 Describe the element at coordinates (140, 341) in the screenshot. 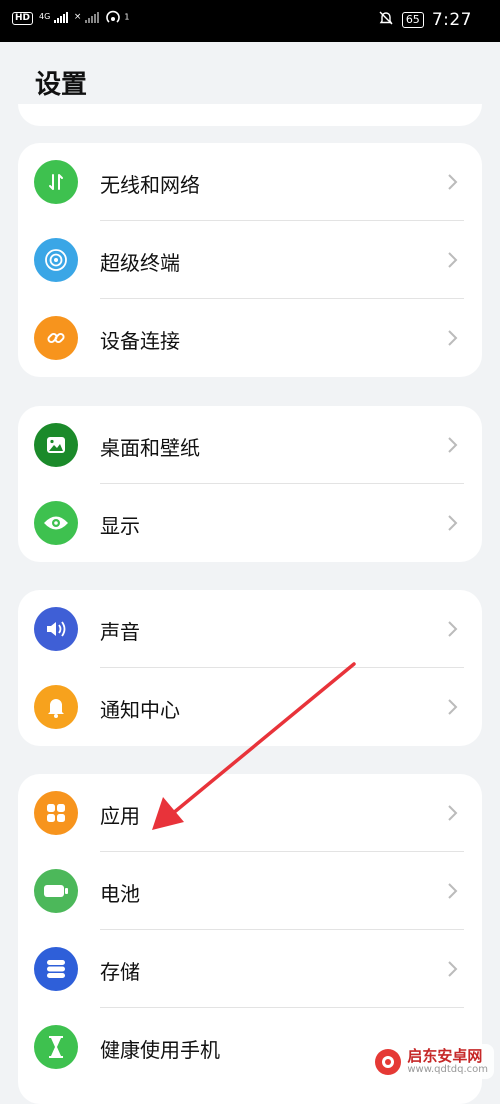

I see `settings-item-label: 设备连接` at that location.